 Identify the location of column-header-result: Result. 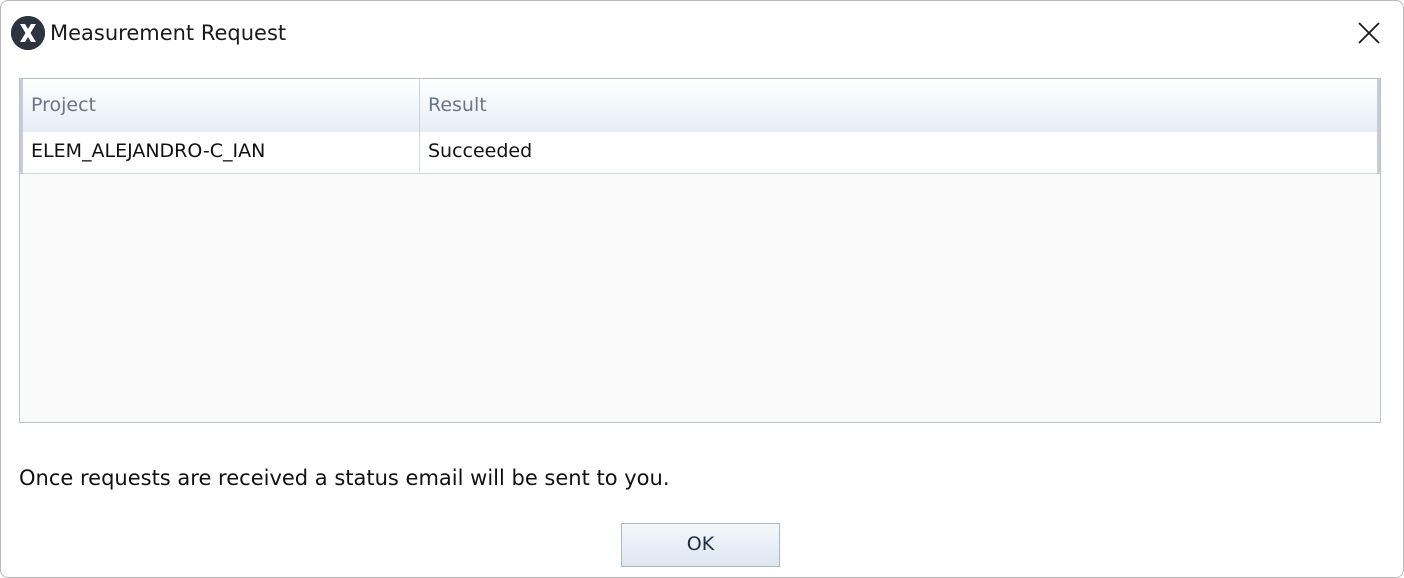
(899, 105).